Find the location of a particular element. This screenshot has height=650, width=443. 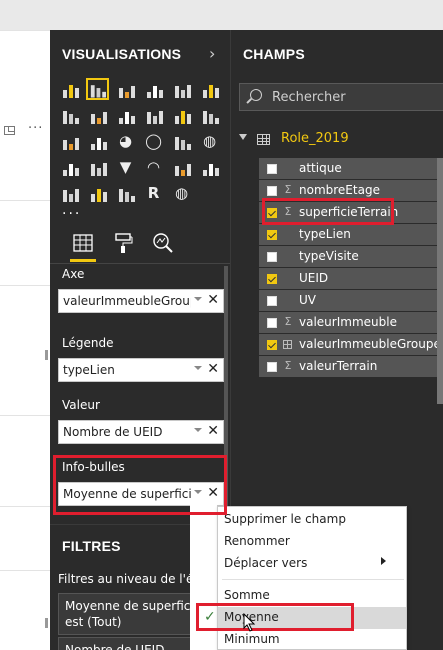

stacked-bar-icon is located at coordinates (69, 89).